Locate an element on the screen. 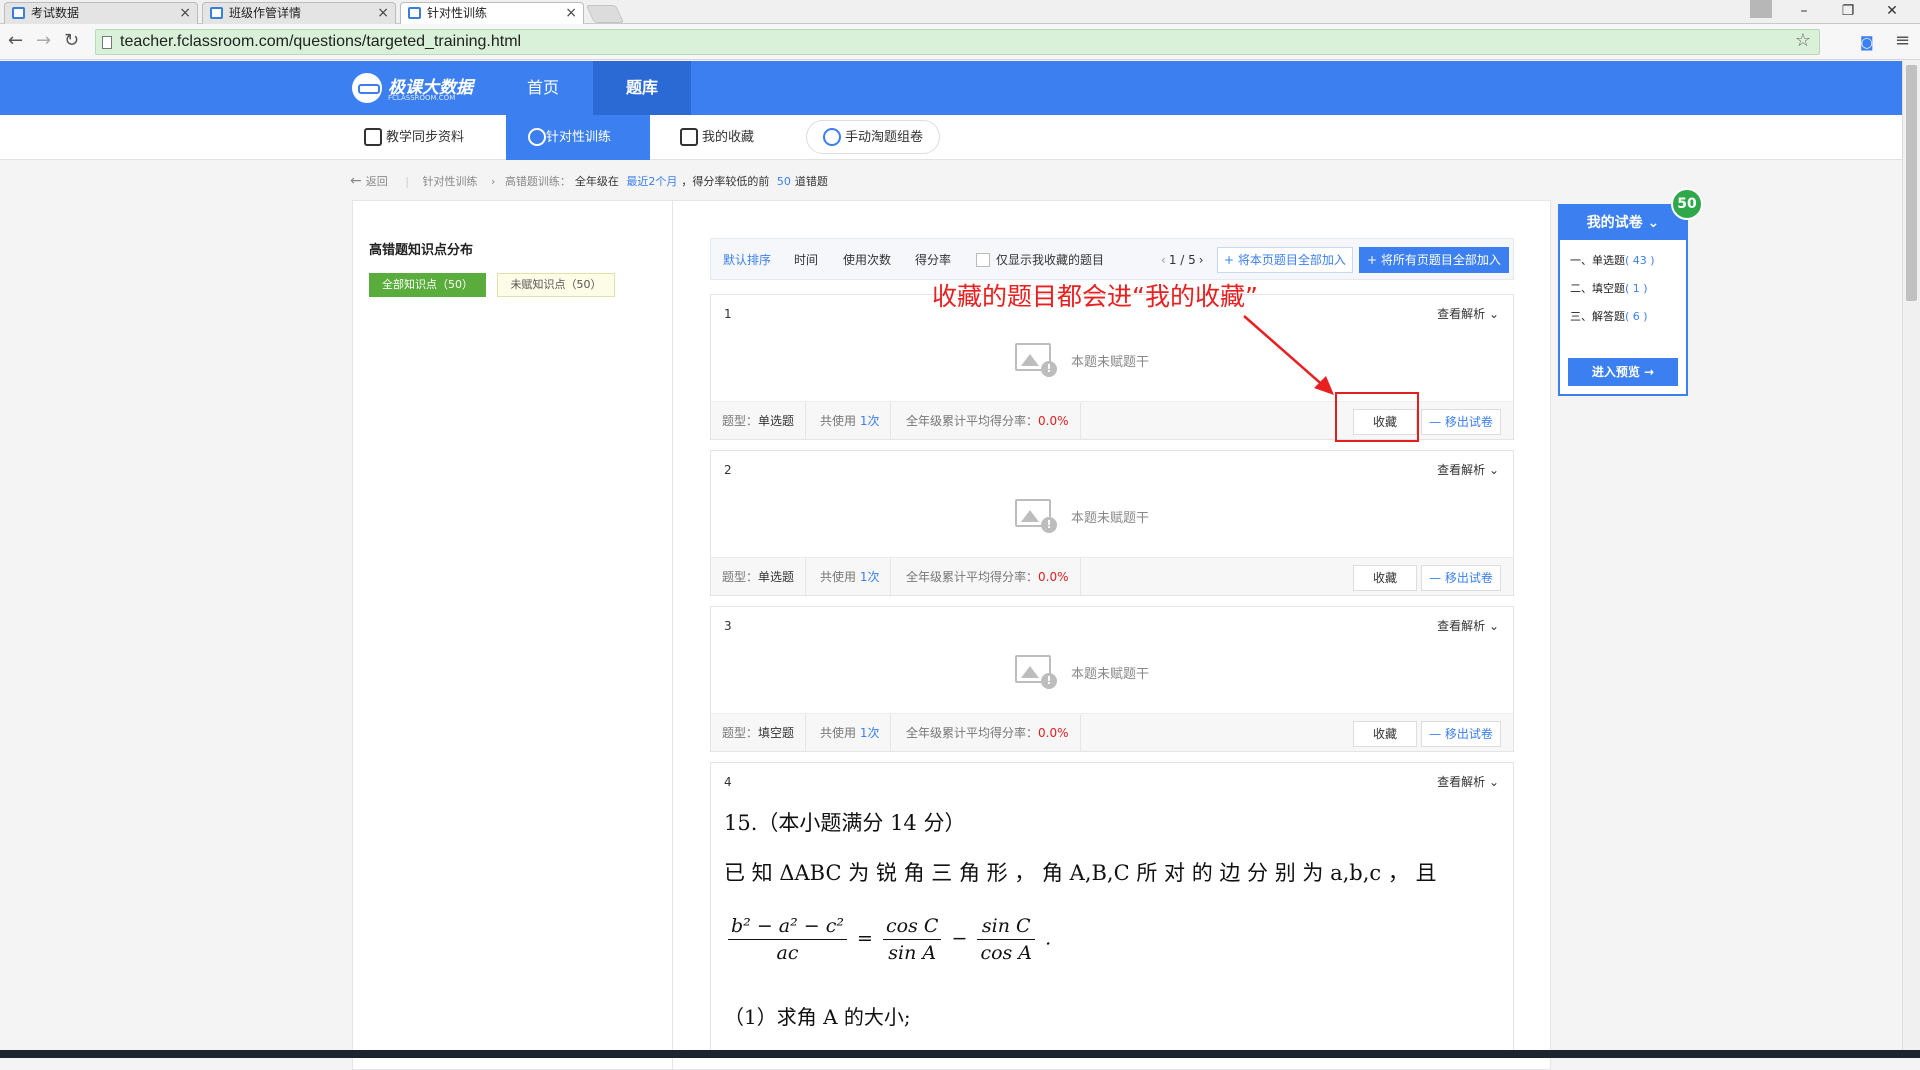 This screenshot has width=1920, height=1070. next-page-icon: › is located at coordinates (1201, 260).